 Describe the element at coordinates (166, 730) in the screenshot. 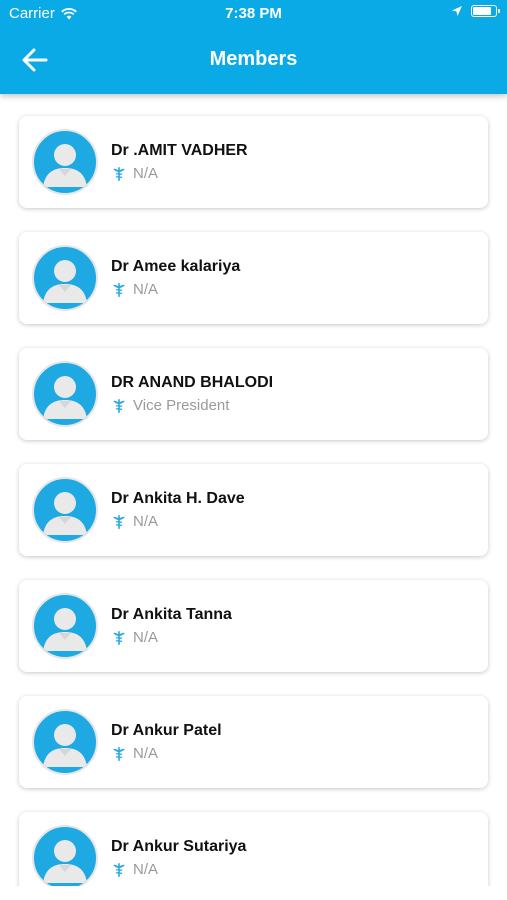

I see `member-name: Dr Ankur Patel` at that location.